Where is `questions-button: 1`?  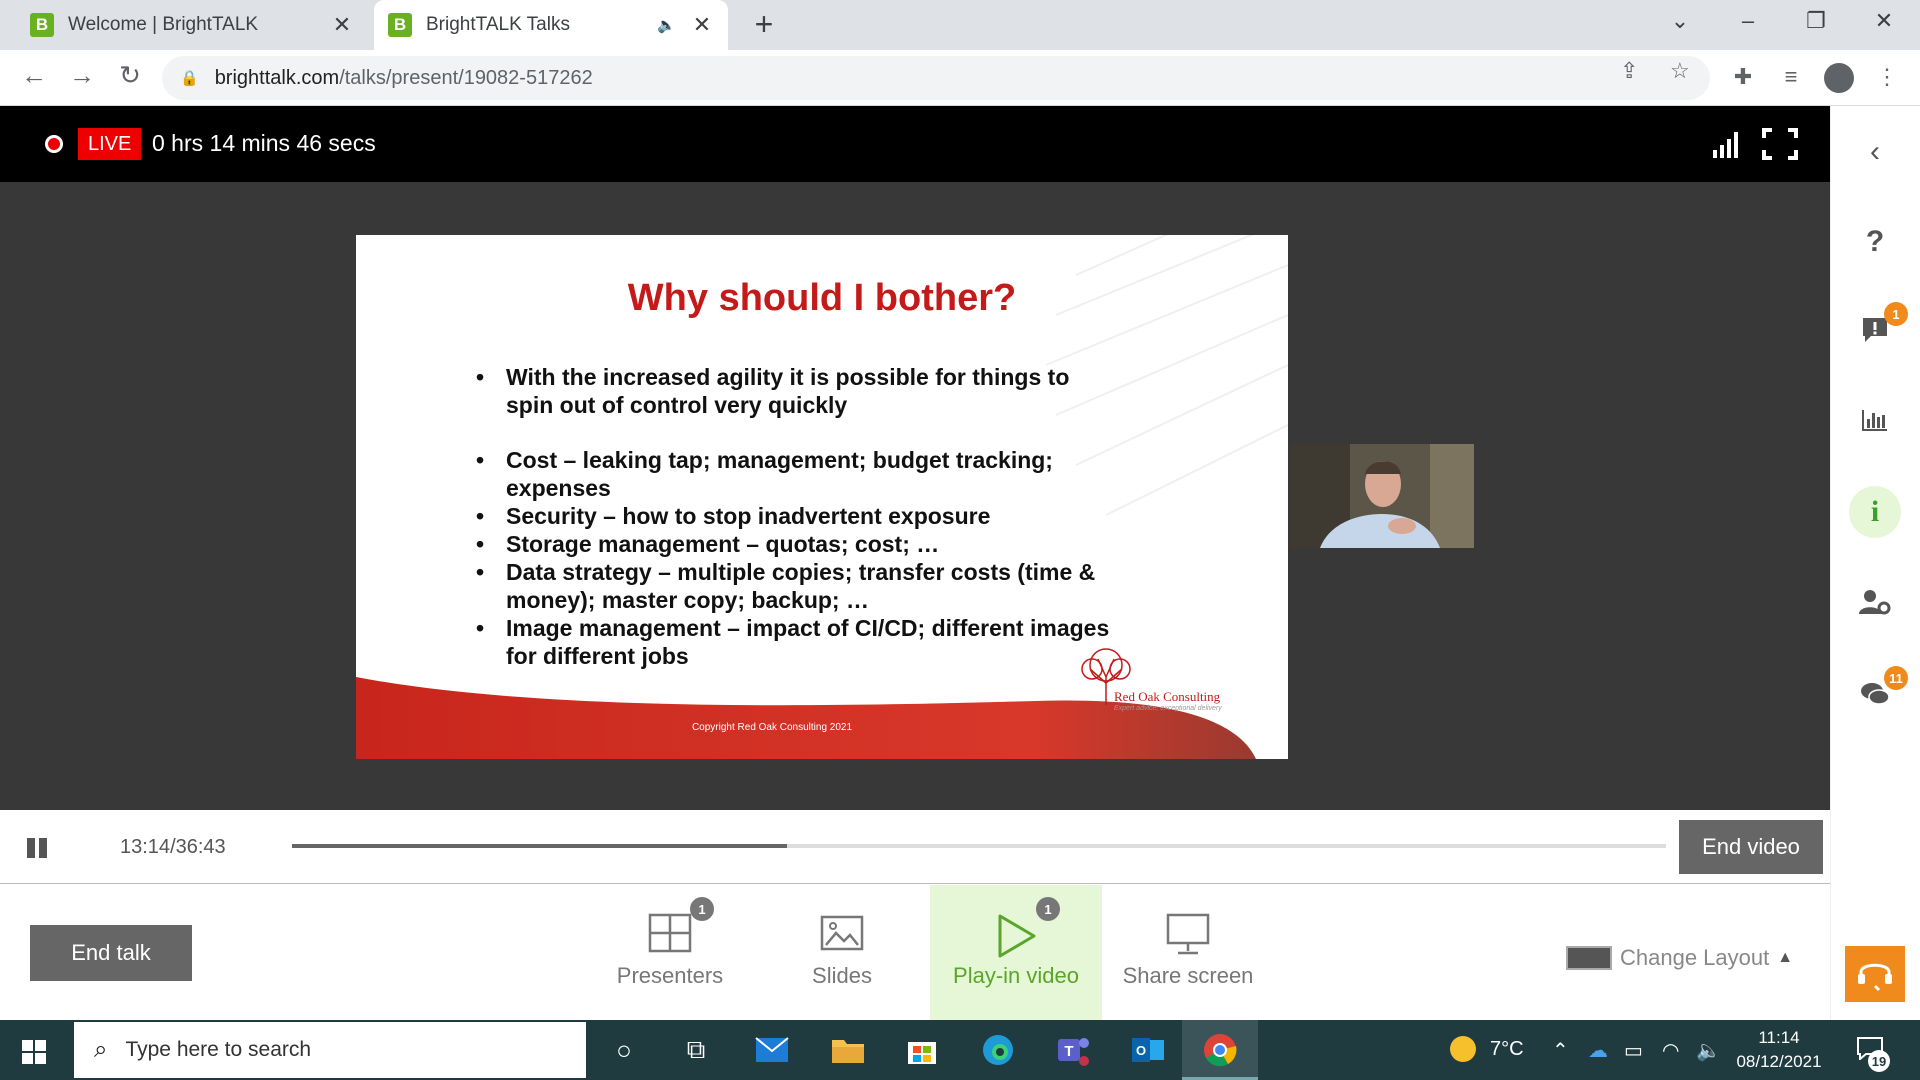
questions-button: 1 is located at coordinates (1875, 330).